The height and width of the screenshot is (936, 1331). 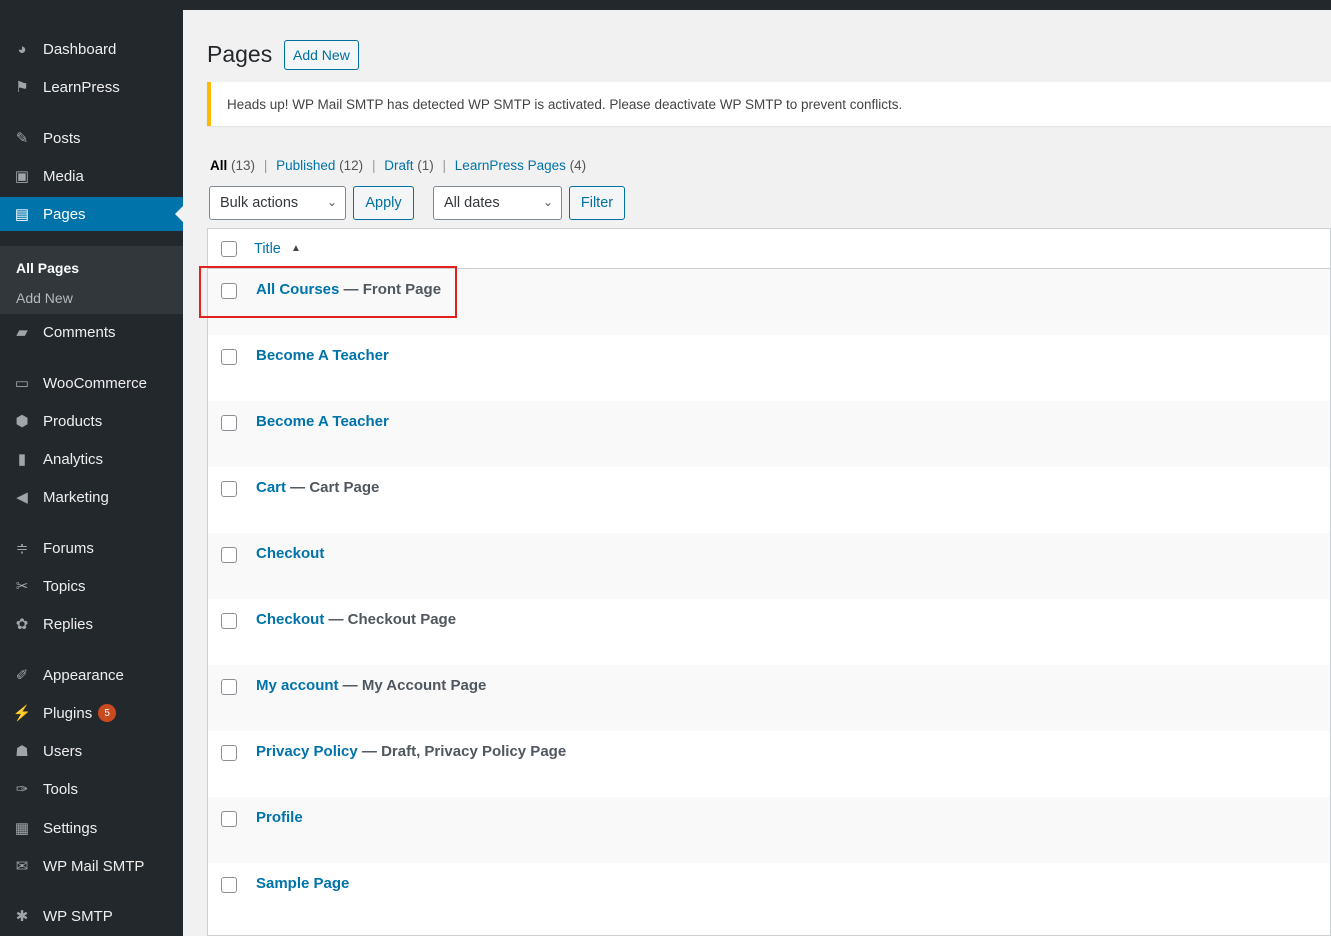 What do you see at coordinates (22, 624) in the screenshot?
I see `replies-icon: ✿` at bounding box center [22, 624].